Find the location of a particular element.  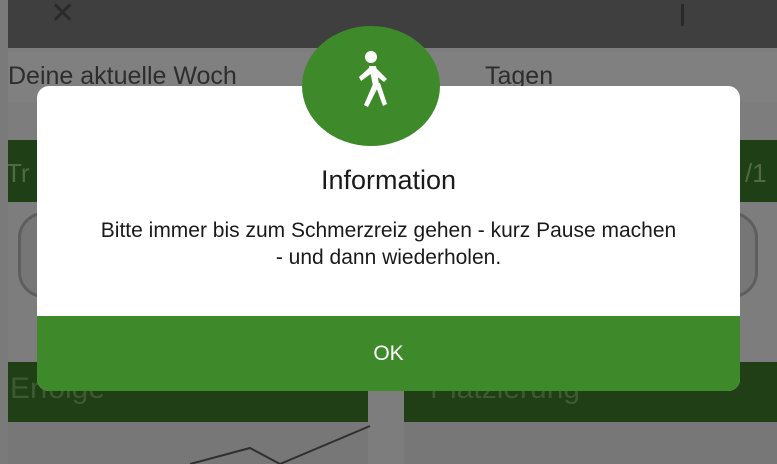

training-header-label: Tr is located at coordinates (18, 173).